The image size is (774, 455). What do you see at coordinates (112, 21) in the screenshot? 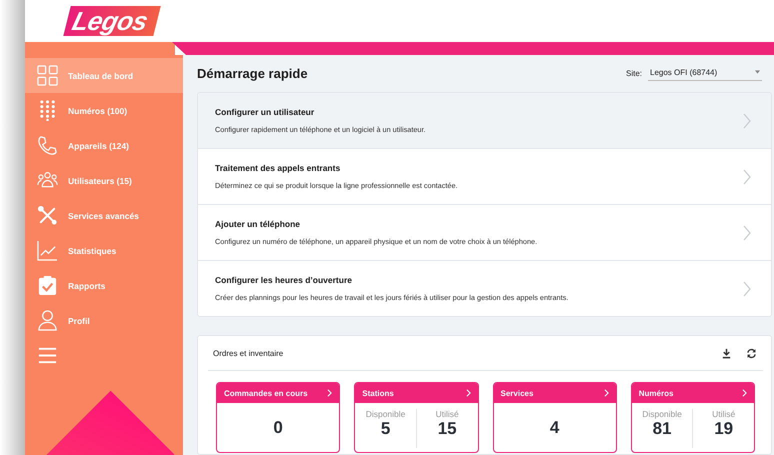
I see `logo: Legos` at bounding box center [112, 21].